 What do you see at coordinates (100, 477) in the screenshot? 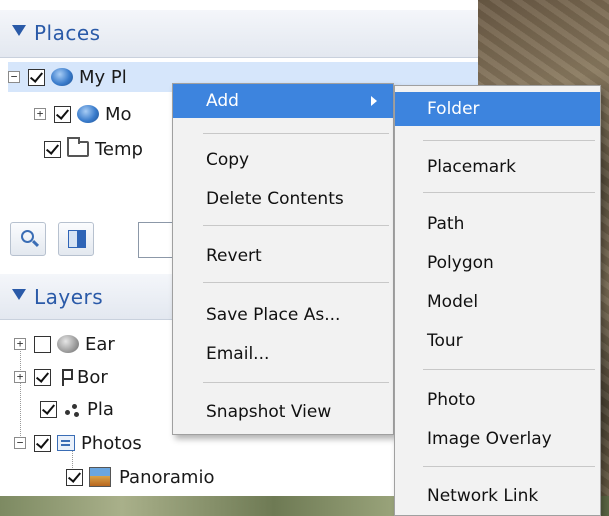
I see `panoramio-icon` at bounding box center [100, 477].